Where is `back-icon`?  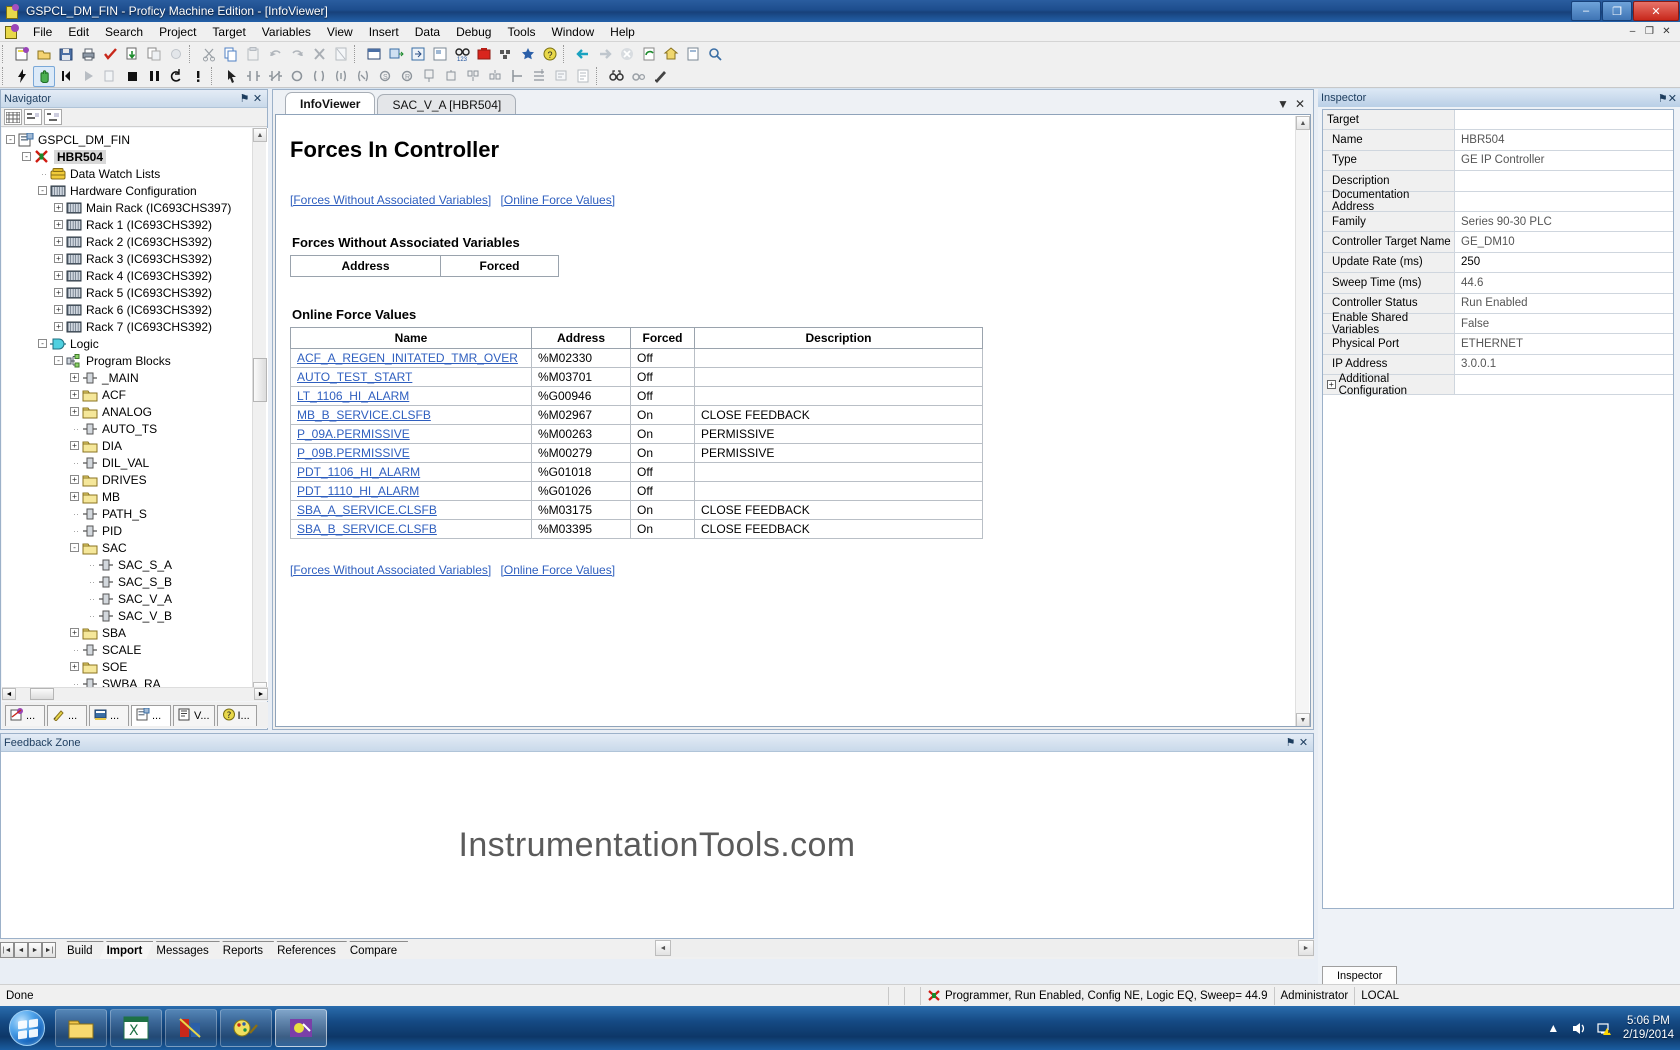
back-icon is located at coordinates (583, 53).